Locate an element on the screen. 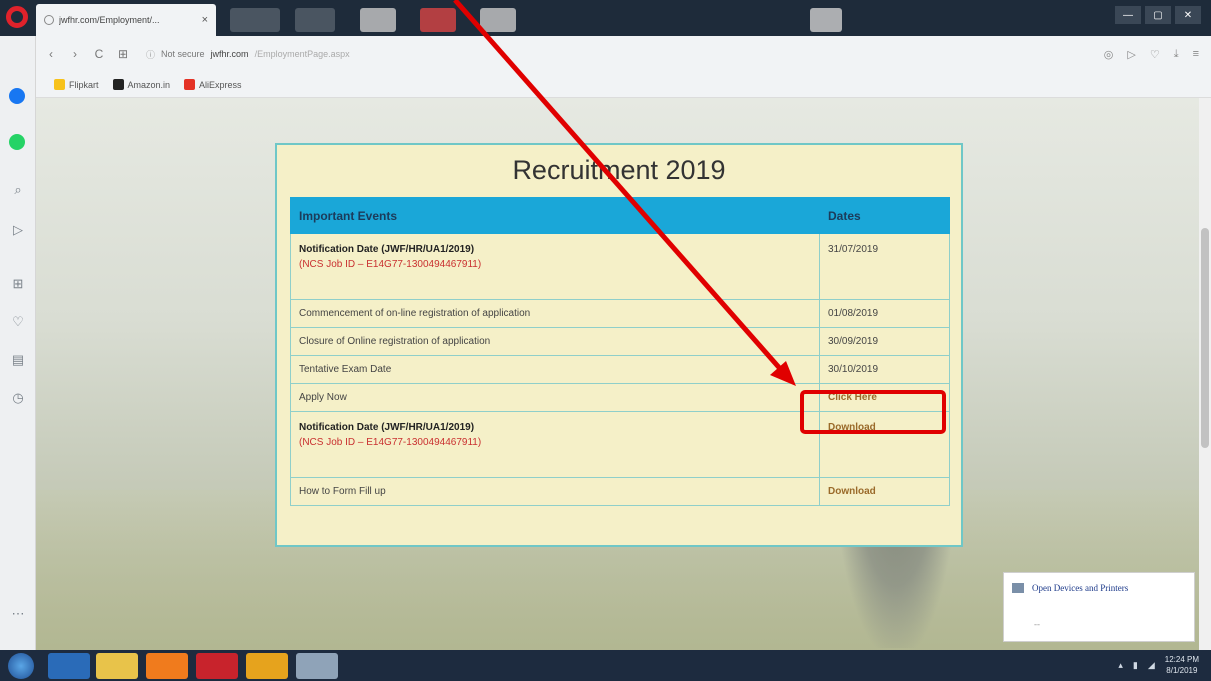  firefox-icon is located at coordinates (167, 666).